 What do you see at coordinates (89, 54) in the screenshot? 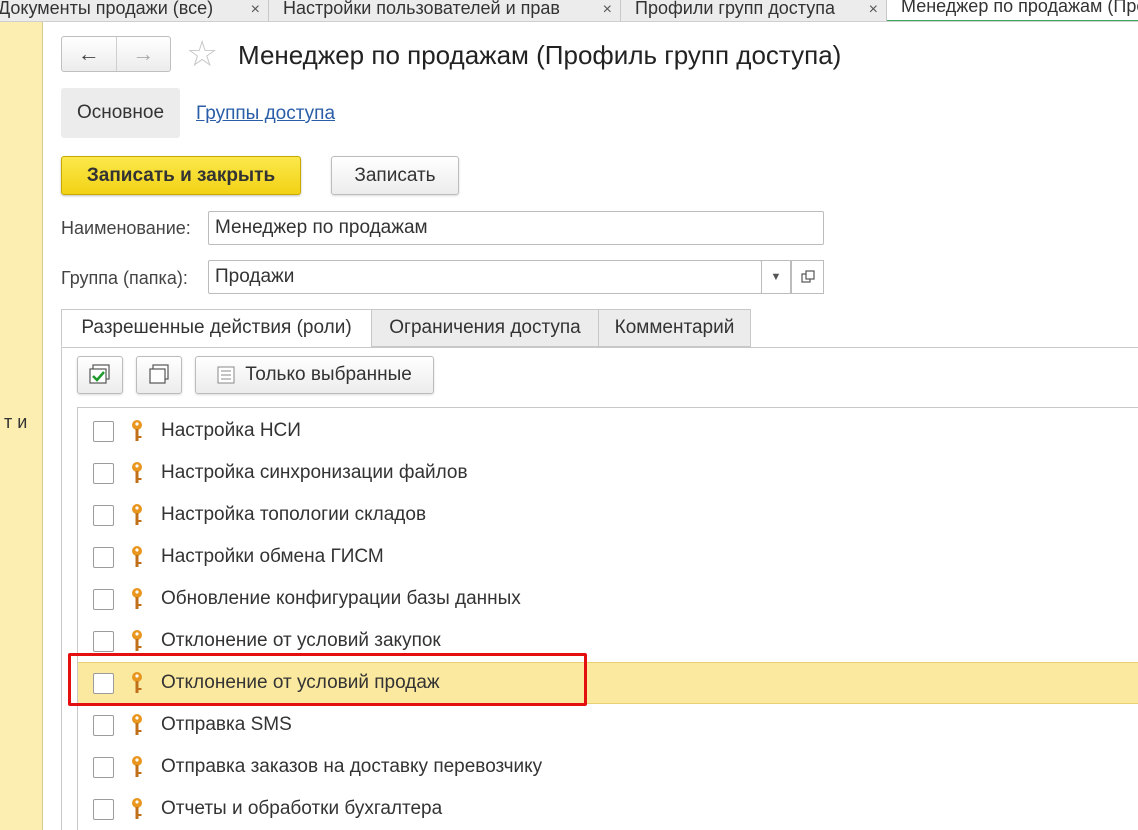
I see `back-button: ←` at bounding box center [89, 54].